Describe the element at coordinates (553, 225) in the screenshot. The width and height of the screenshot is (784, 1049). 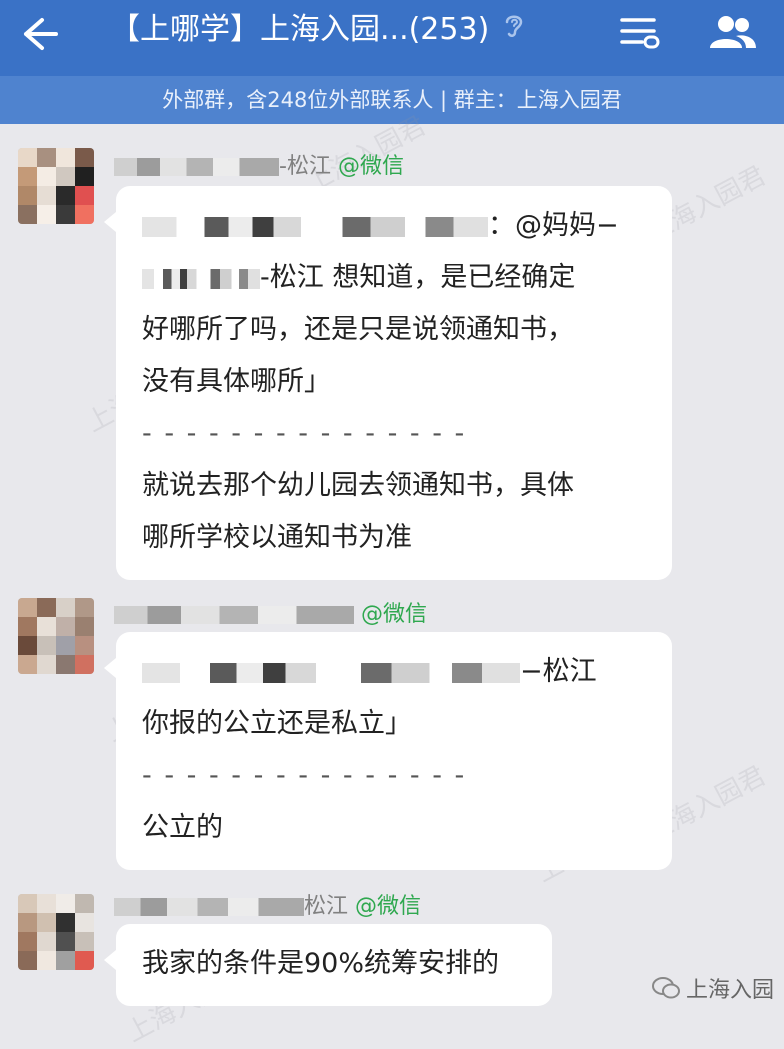
I see `message-text: ：@妈妈−` at that location.